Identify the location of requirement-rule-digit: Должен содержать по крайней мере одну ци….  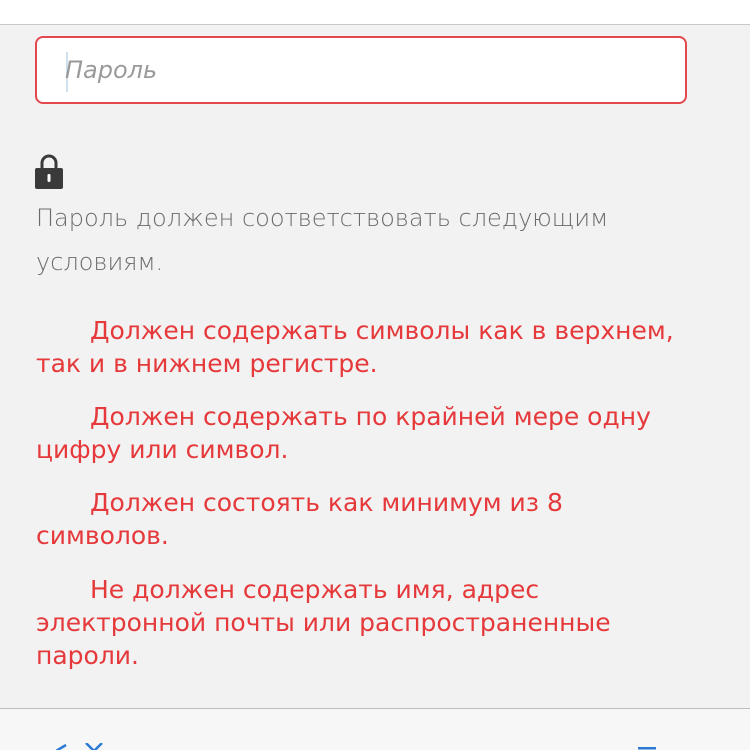
(343, 433).